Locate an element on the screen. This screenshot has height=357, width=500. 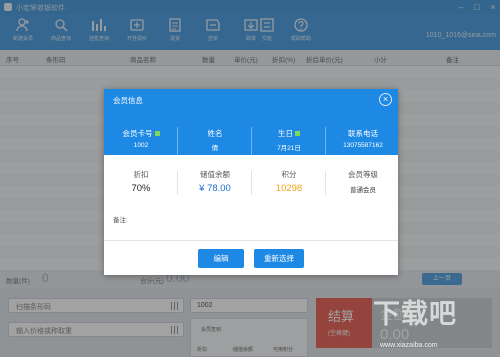
dialog-close-button: × is located at coordinates (385, 99).